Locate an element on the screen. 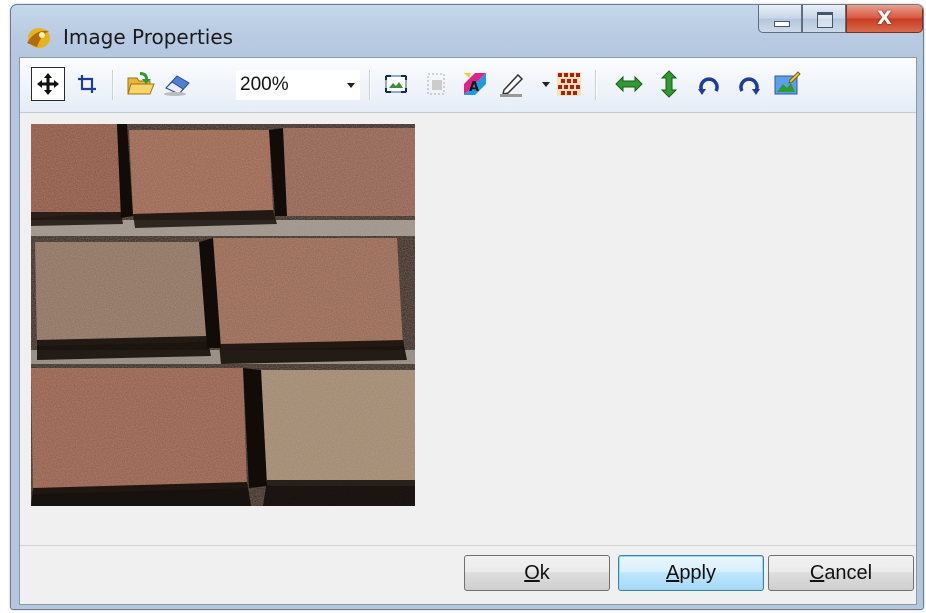  select-area-icon is located at coordinates (436, 84).